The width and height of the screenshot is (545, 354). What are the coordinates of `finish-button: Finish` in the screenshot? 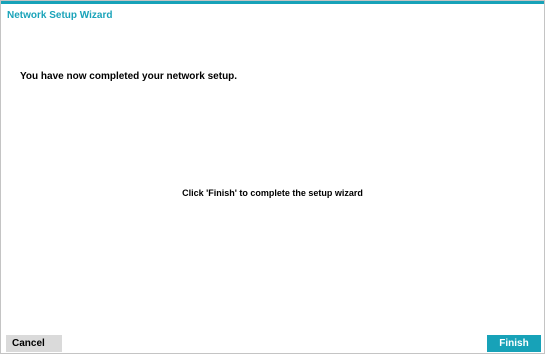 It's located at (514, 343).